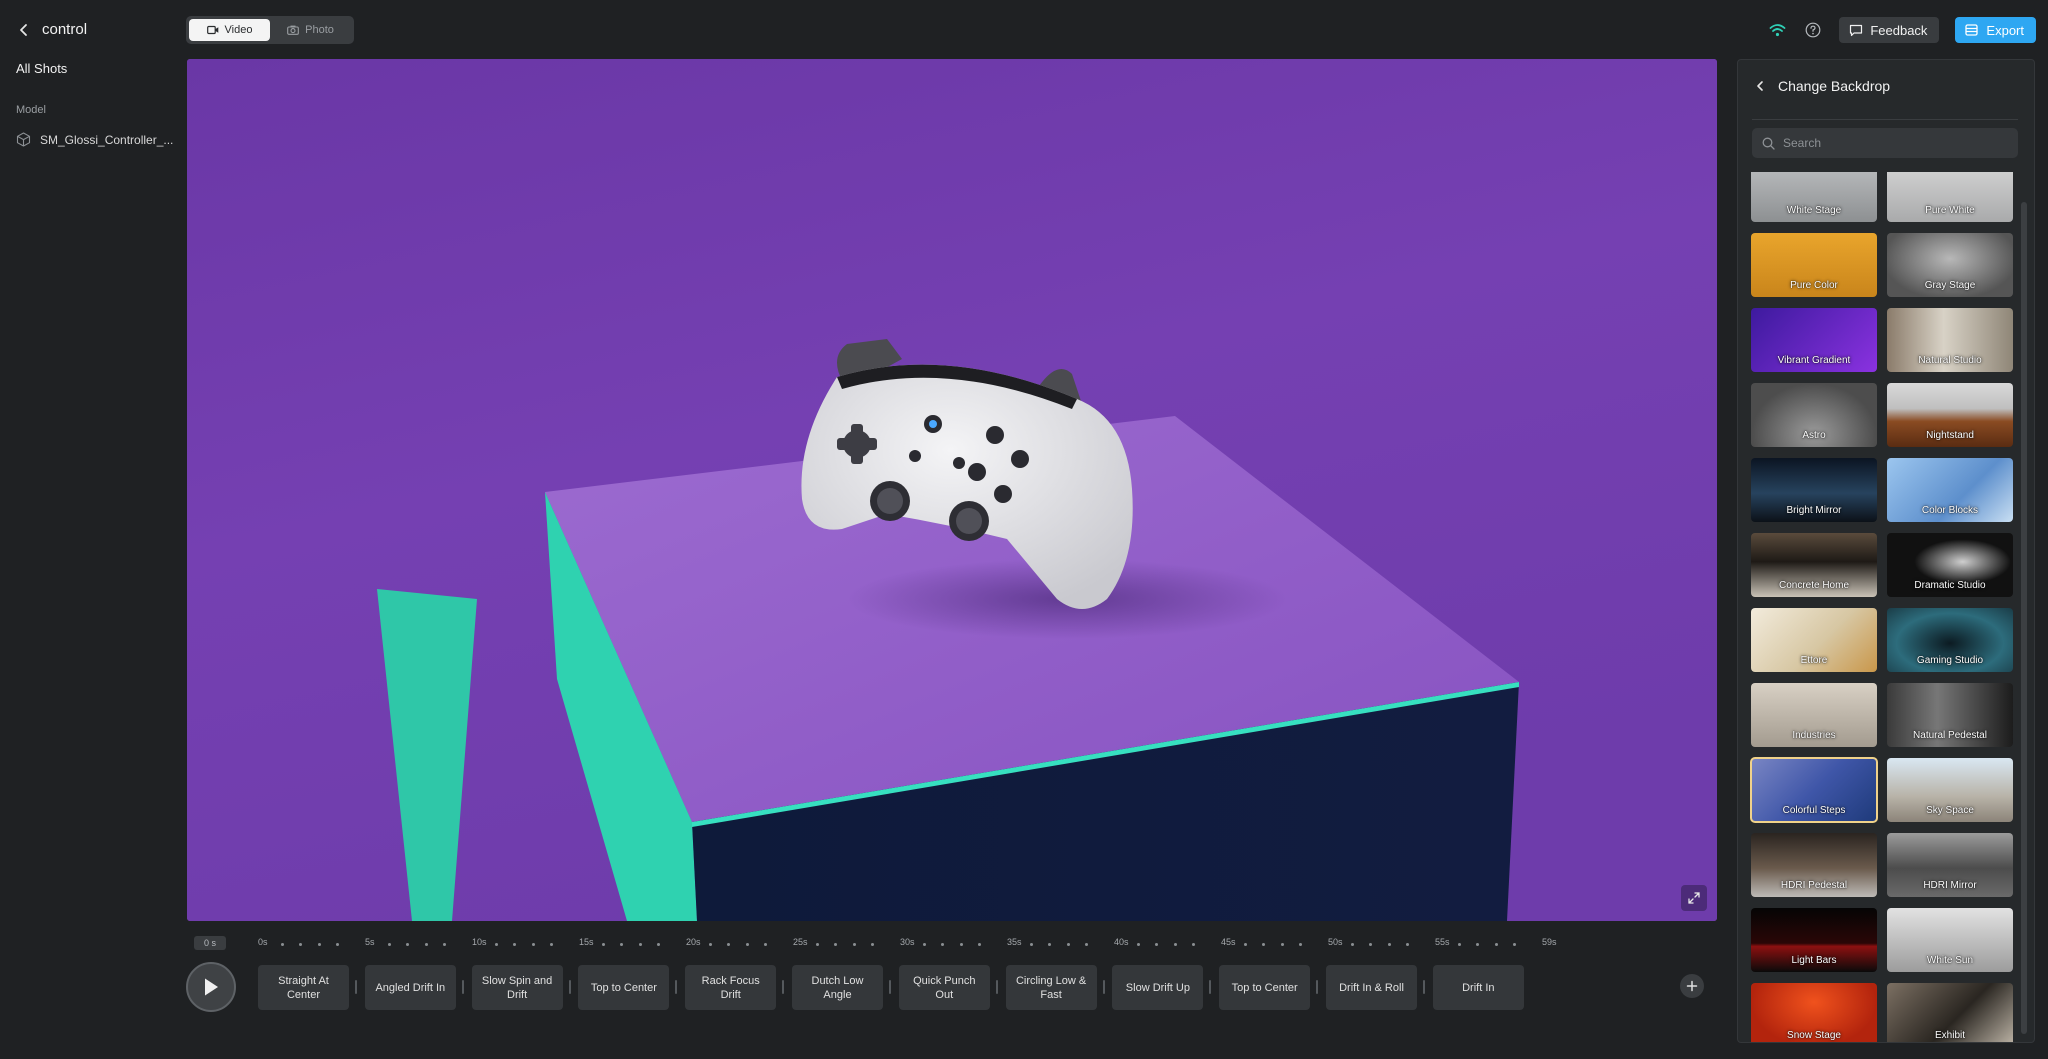 The image size is (2048, 1059). I want to click on video-mode-button: Video, so click(229, 30).